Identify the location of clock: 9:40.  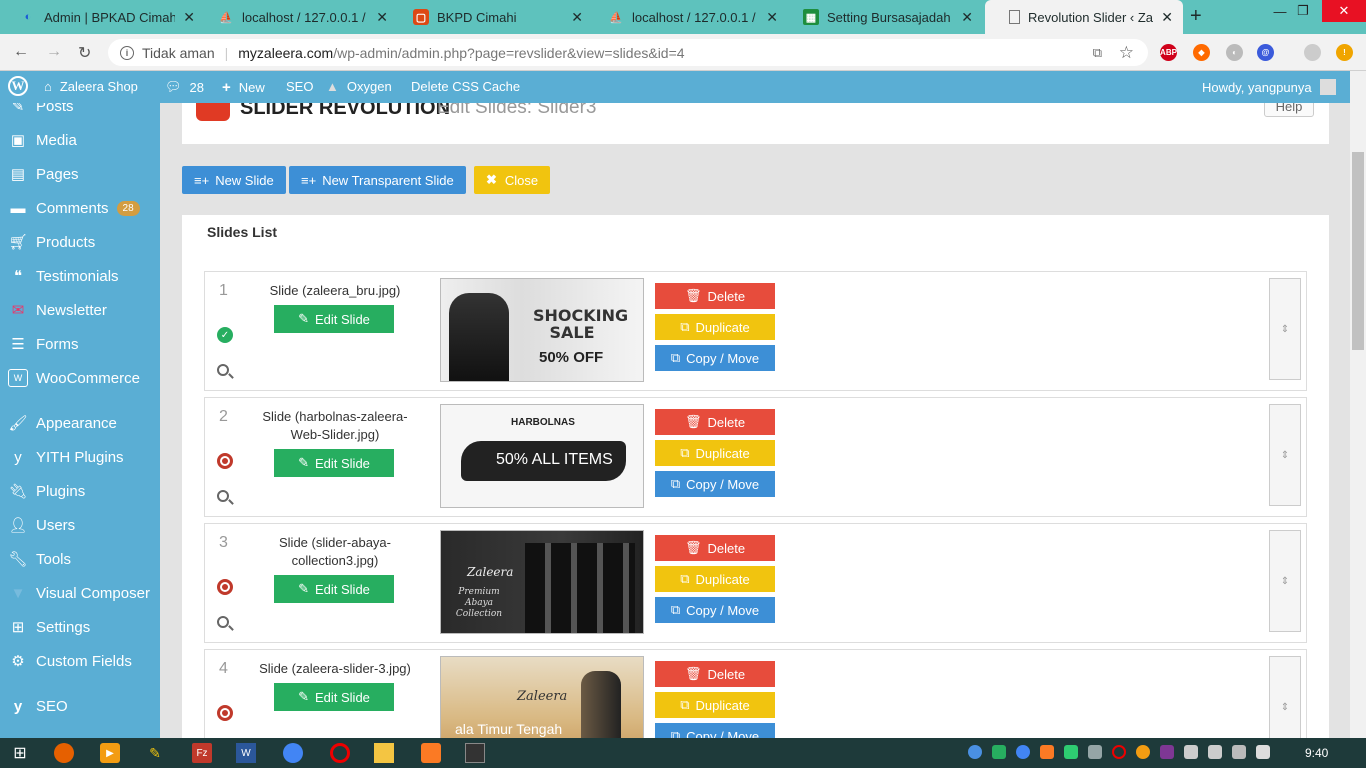
(1316, 753).